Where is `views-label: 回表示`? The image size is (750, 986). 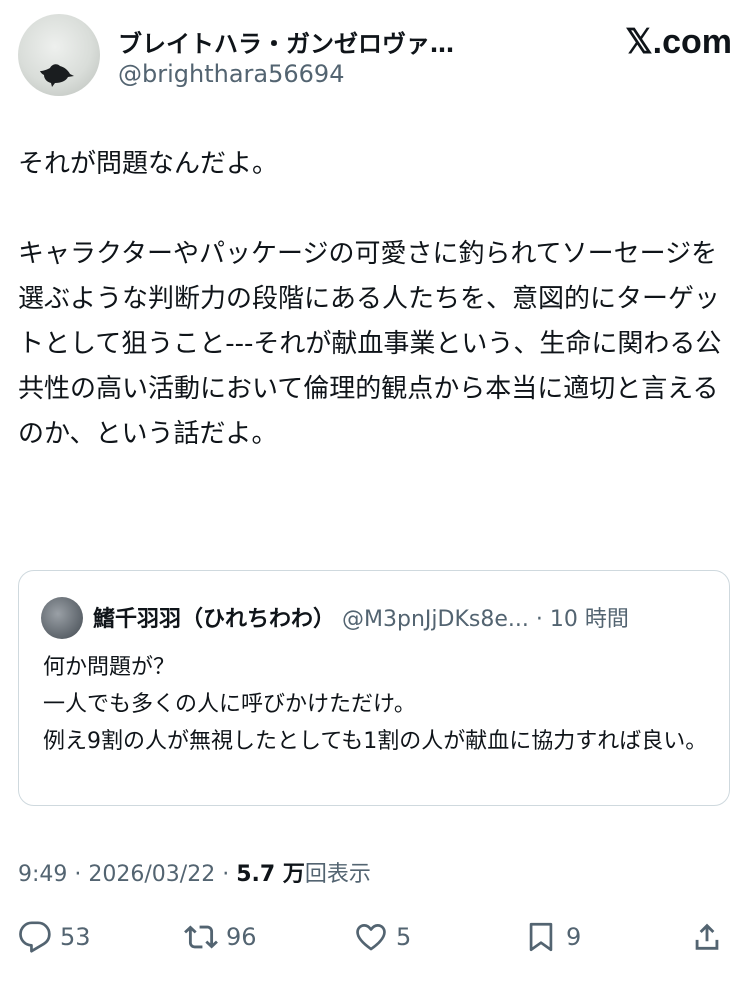
views-label: 回表示 is located at coordinates (337, 874).